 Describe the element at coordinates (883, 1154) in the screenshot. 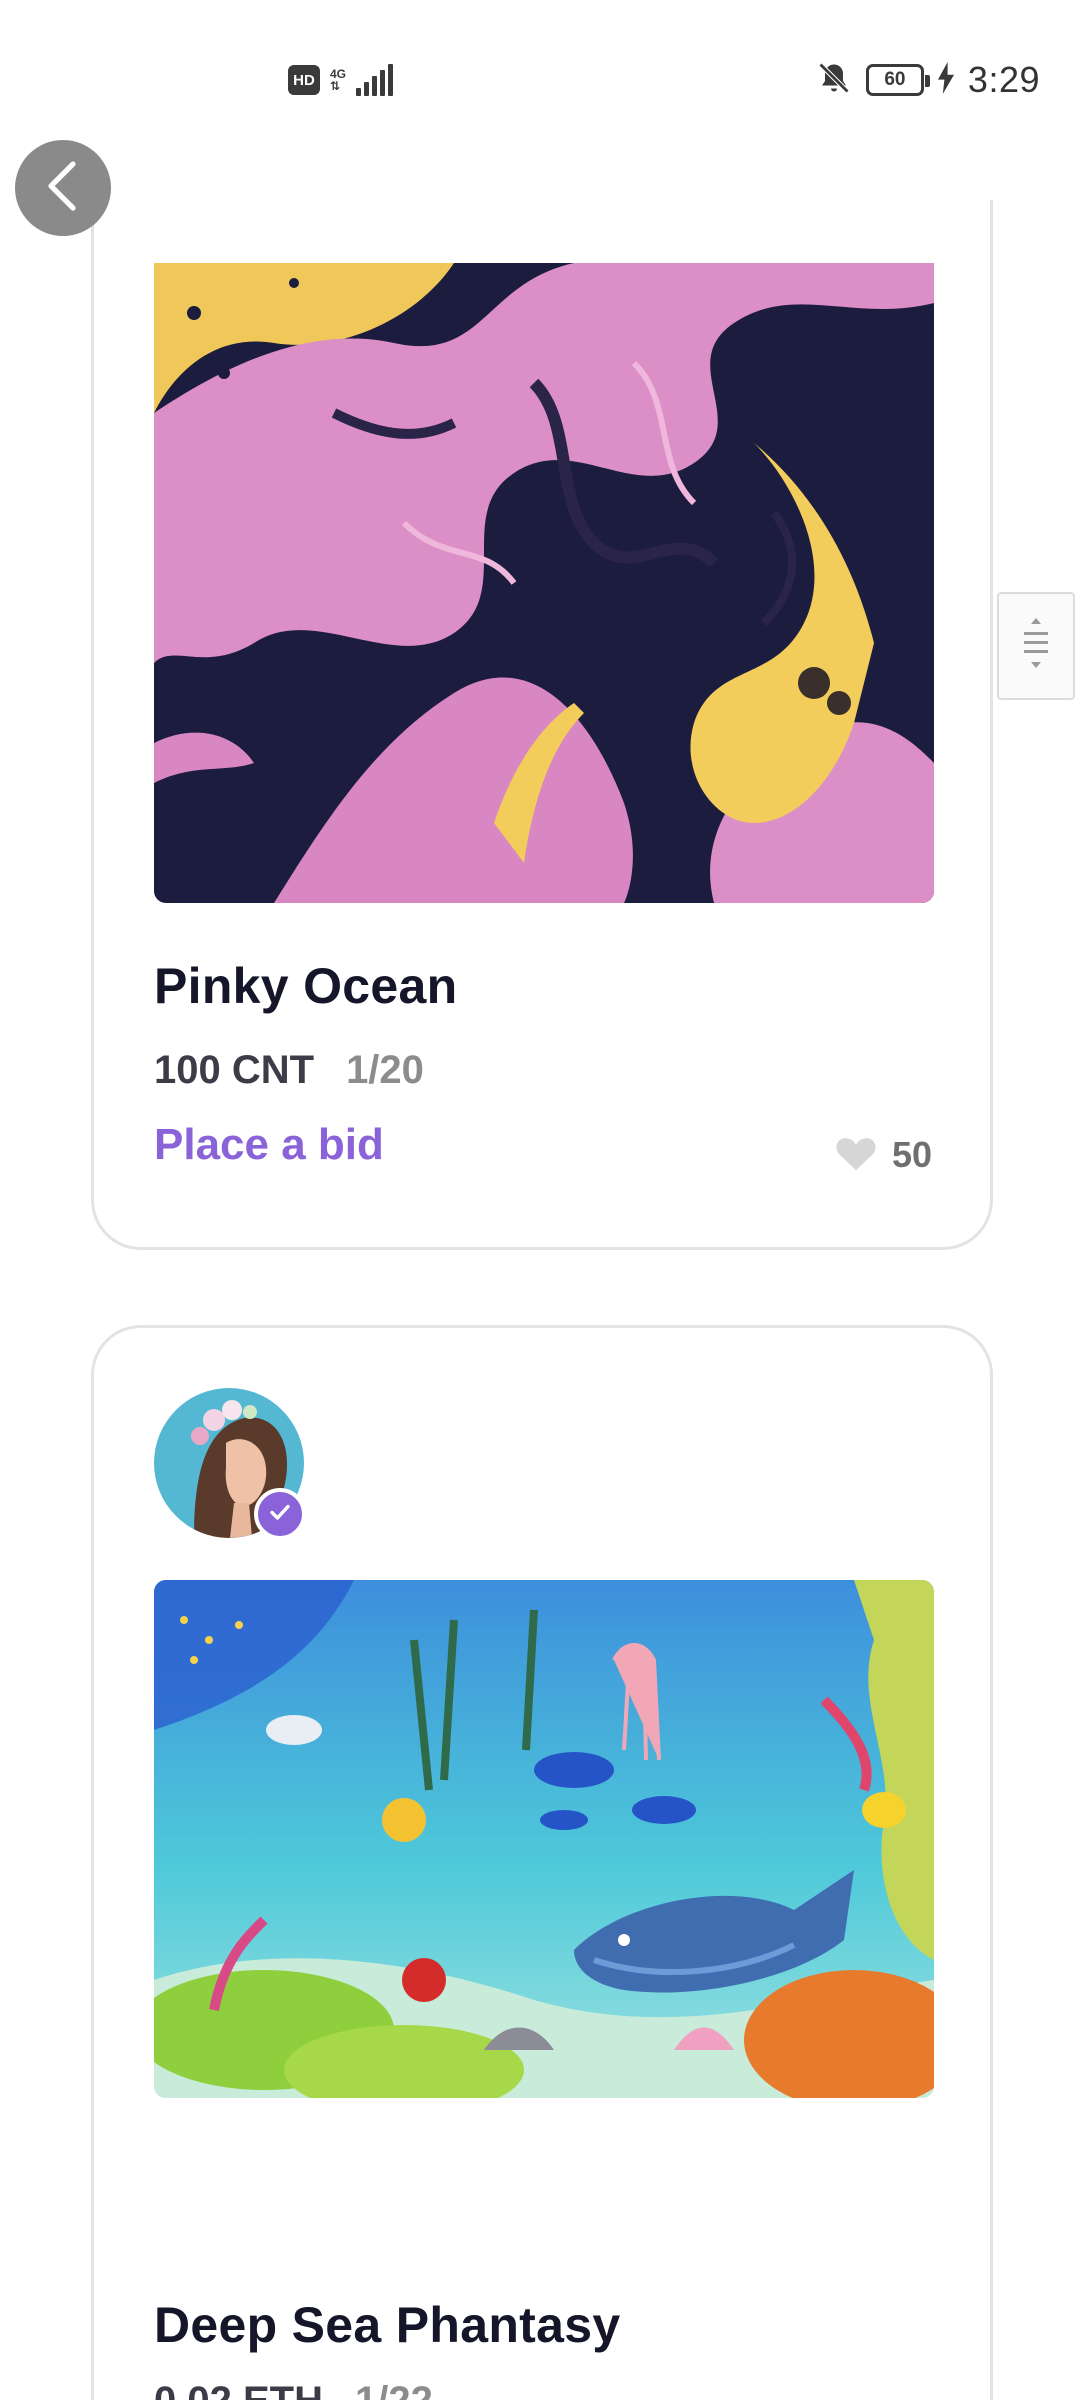

I see `like-button: 50` at that location.